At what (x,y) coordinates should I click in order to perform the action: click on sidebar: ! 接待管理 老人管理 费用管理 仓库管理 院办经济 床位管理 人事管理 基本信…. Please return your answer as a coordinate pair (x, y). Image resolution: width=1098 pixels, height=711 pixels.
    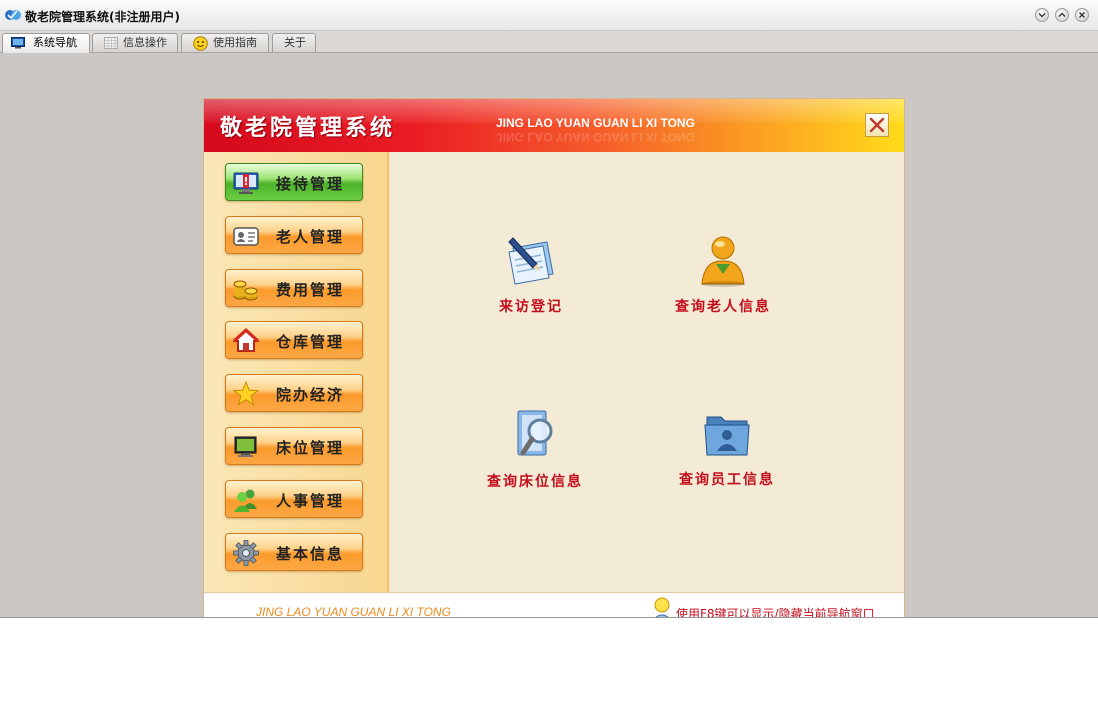
    Looking at the image, I should click on (296, 372).